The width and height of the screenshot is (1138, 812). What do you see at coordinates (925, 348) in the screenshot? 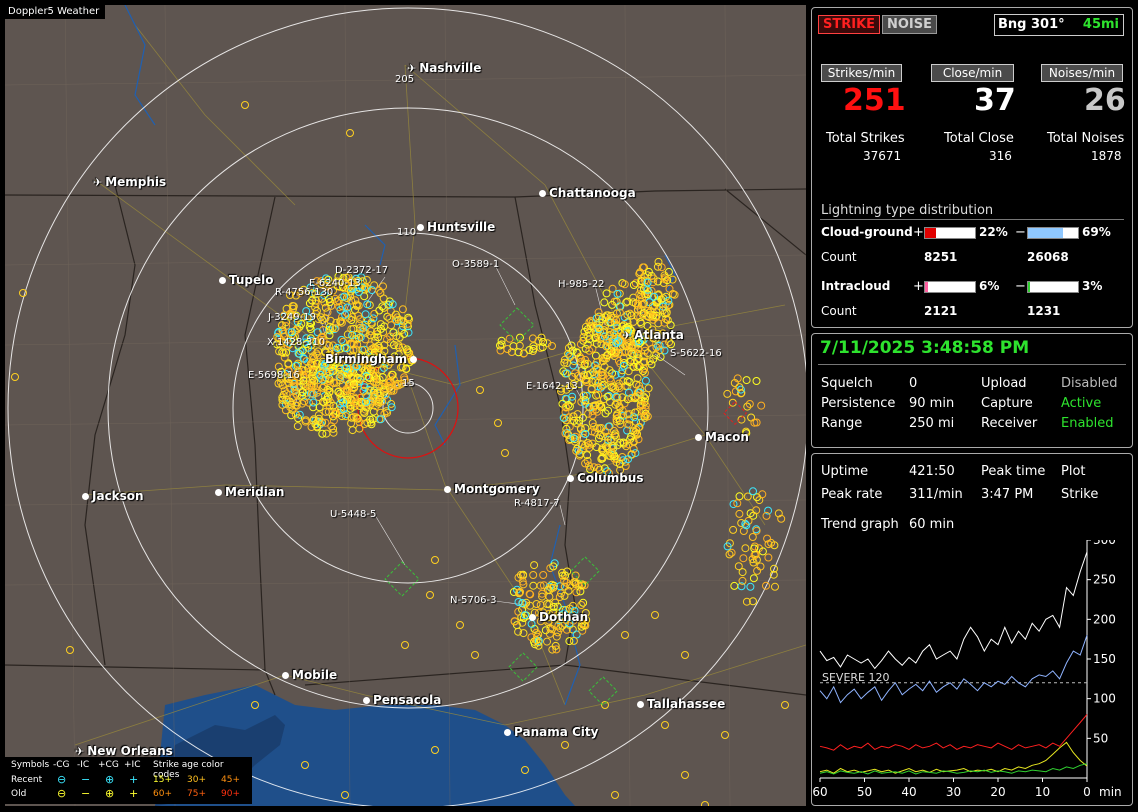
I see `datetime-display: 7/11/2025 3:48:58 PM` at bounding box center [925, 348].